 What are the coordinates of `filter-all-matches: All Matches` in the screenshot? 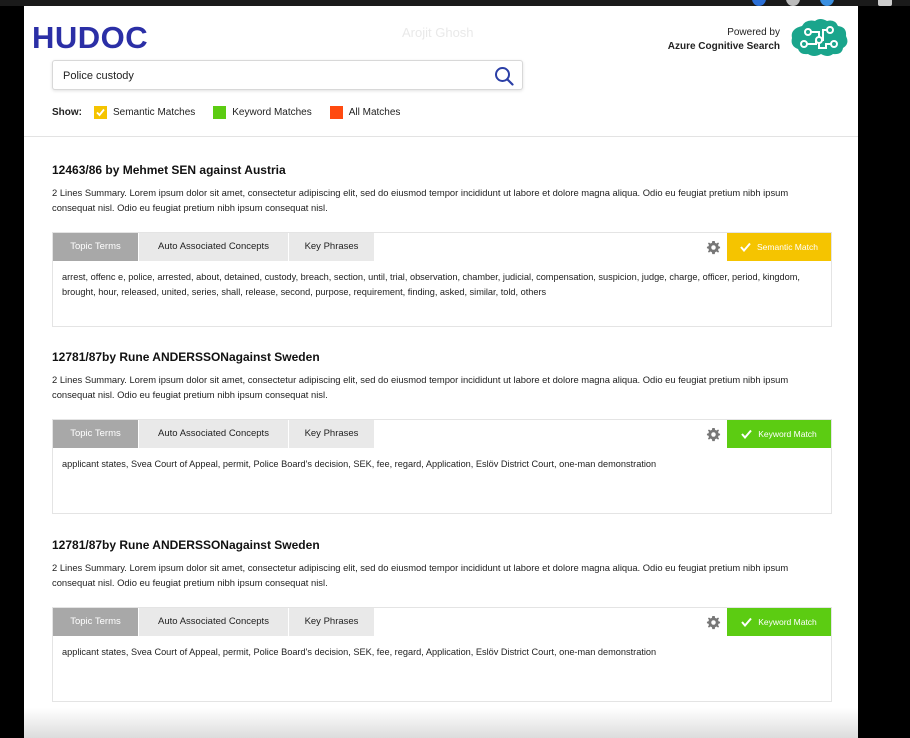 It's located at (365, 112).